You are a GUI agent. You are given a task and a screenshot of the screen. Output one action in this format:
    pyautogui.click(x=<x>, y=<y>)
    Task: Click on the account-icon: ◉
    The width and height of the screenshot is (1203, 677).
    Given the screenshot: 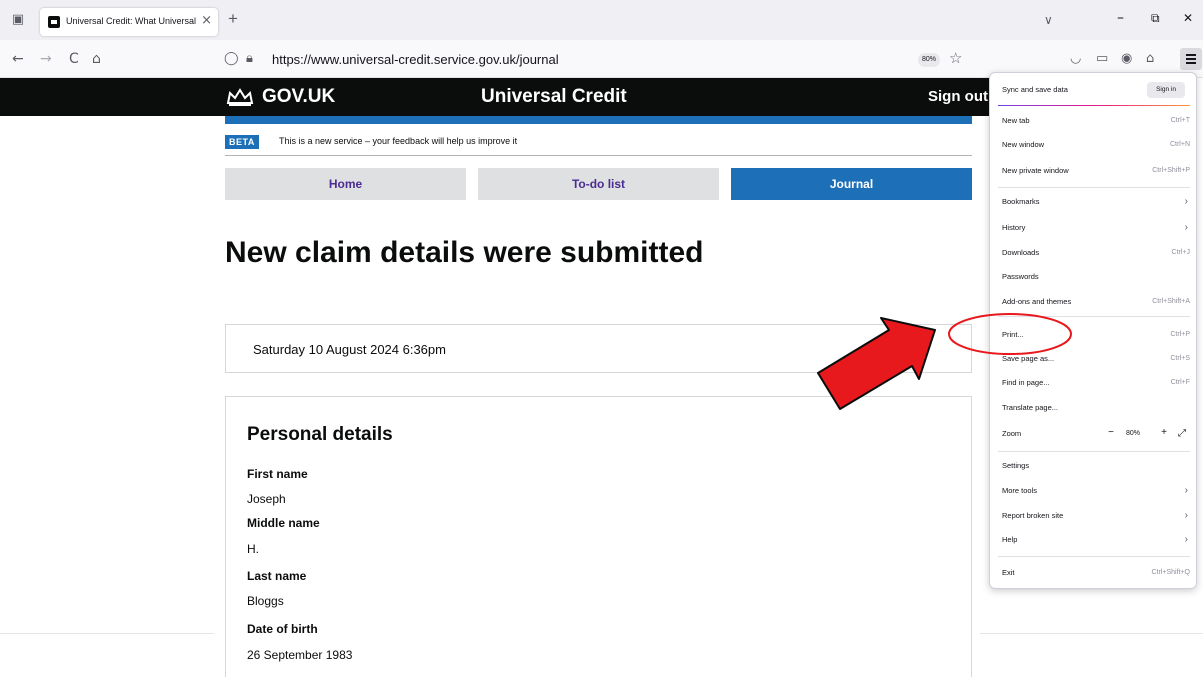 What is the action you would take?
    pyautogui.click(x=1126, y=59)
    